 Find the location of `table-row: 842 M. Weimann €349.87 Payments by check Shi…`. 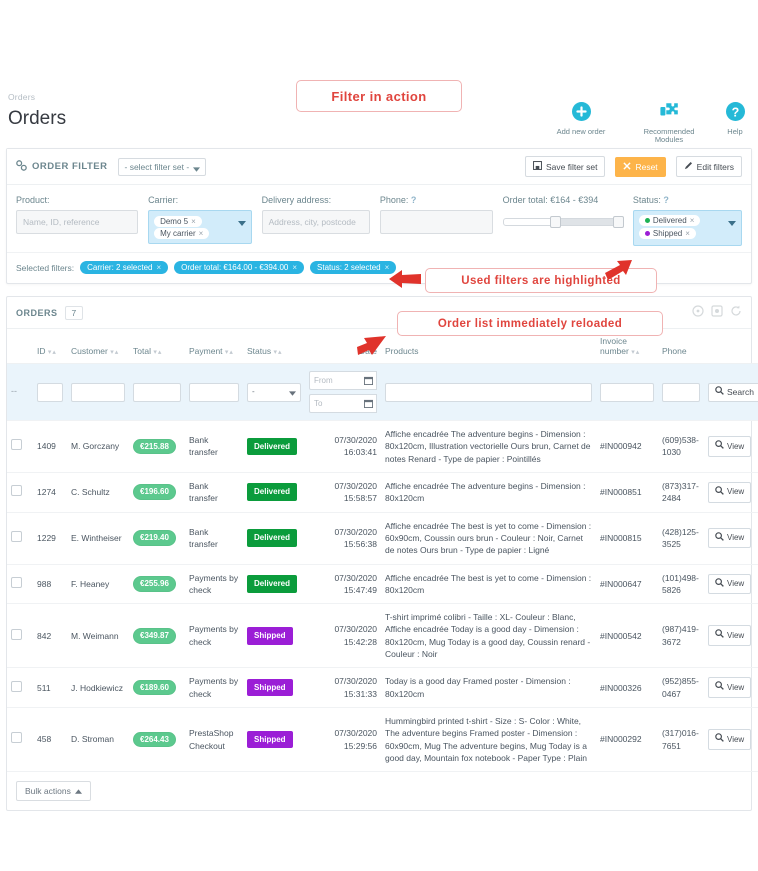

table-row: 842 M. Weimann €349.87 Payments by check Shi… is located at coordinates (382, 636).